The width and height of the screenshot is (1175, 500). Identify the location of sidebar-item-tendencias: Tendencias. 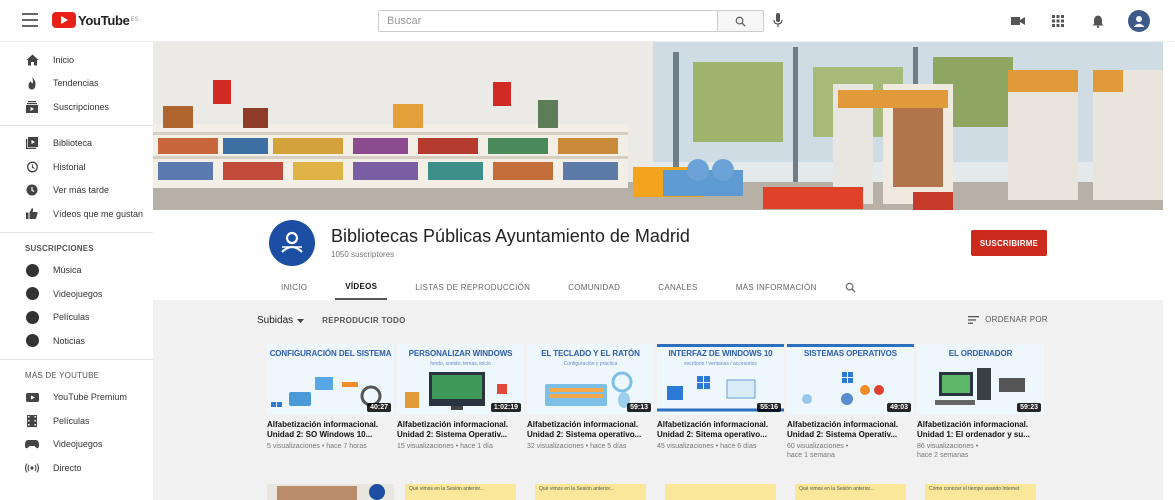
(76, 84).